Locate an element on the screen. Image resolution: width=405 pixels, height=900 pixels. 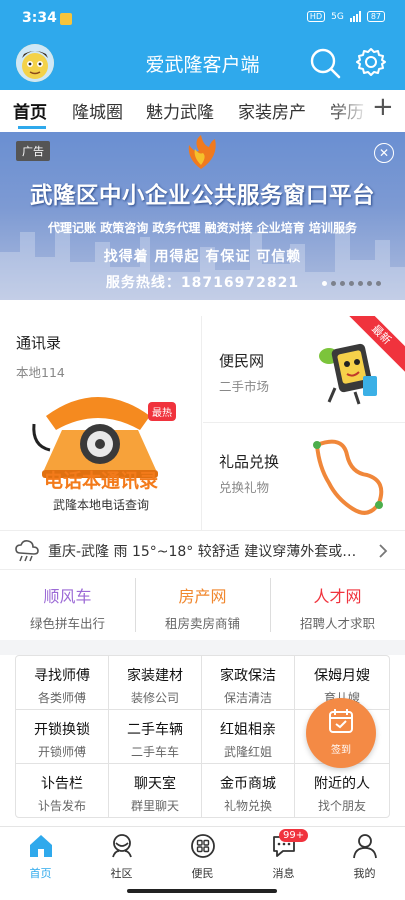
home-indicator is located at coordinates (202, 891).